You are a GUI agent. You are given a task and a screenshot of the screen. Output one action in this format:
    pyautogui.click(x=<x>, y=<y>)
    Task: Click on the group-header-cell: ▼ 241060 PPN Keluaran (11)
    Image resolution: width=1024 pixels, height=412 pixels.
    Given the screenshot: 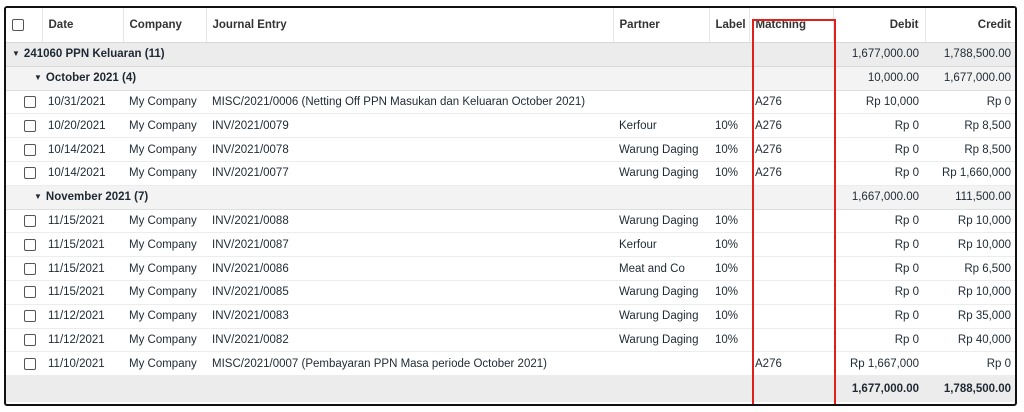 What is the action you would take?
    pyautogui.click(x=419, y=54)
    